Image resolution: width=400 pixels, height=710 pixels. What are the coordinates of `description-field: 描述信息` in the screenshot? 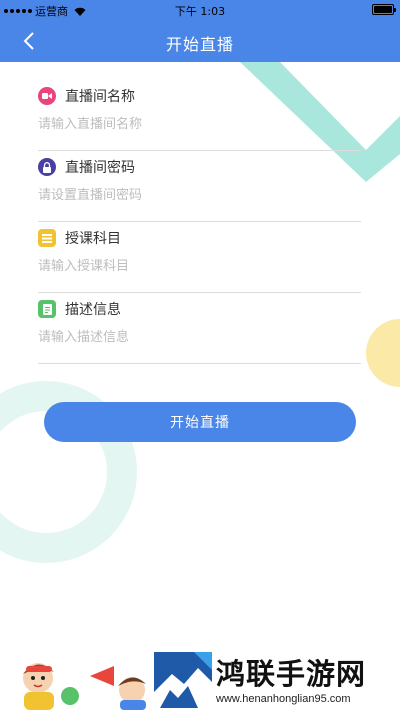 It's located at (199, 328).